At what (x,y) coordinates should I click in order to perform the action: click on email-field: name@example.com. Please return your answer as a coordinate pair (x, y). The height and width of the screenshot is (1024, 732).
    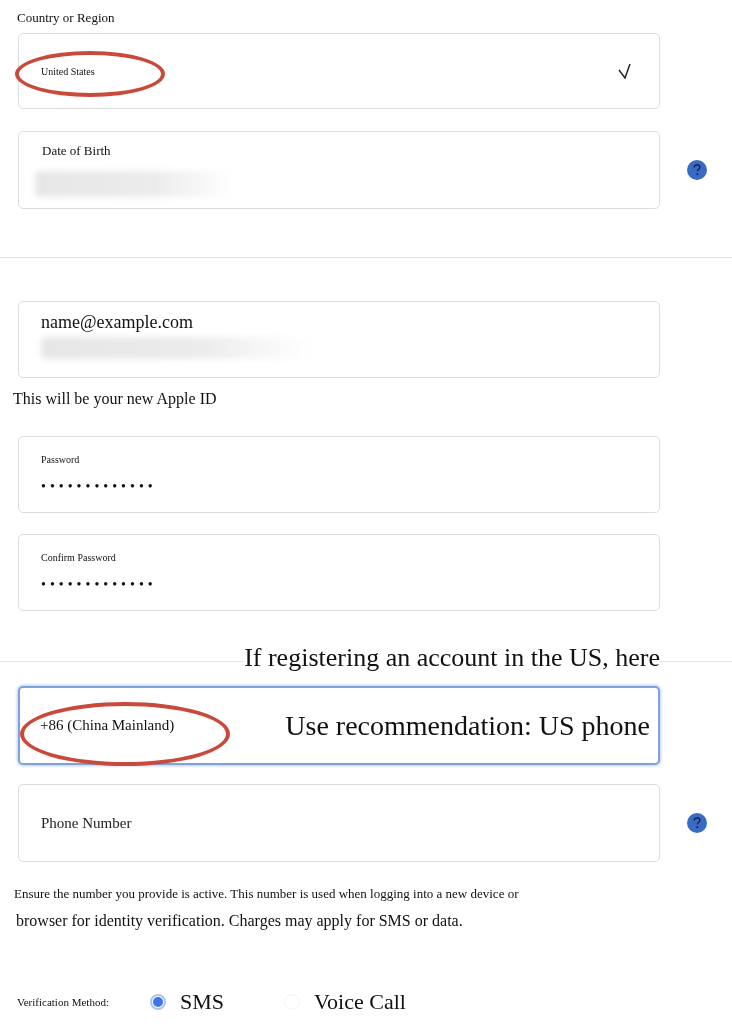
    Looking at the image, I should click on (339, 339).